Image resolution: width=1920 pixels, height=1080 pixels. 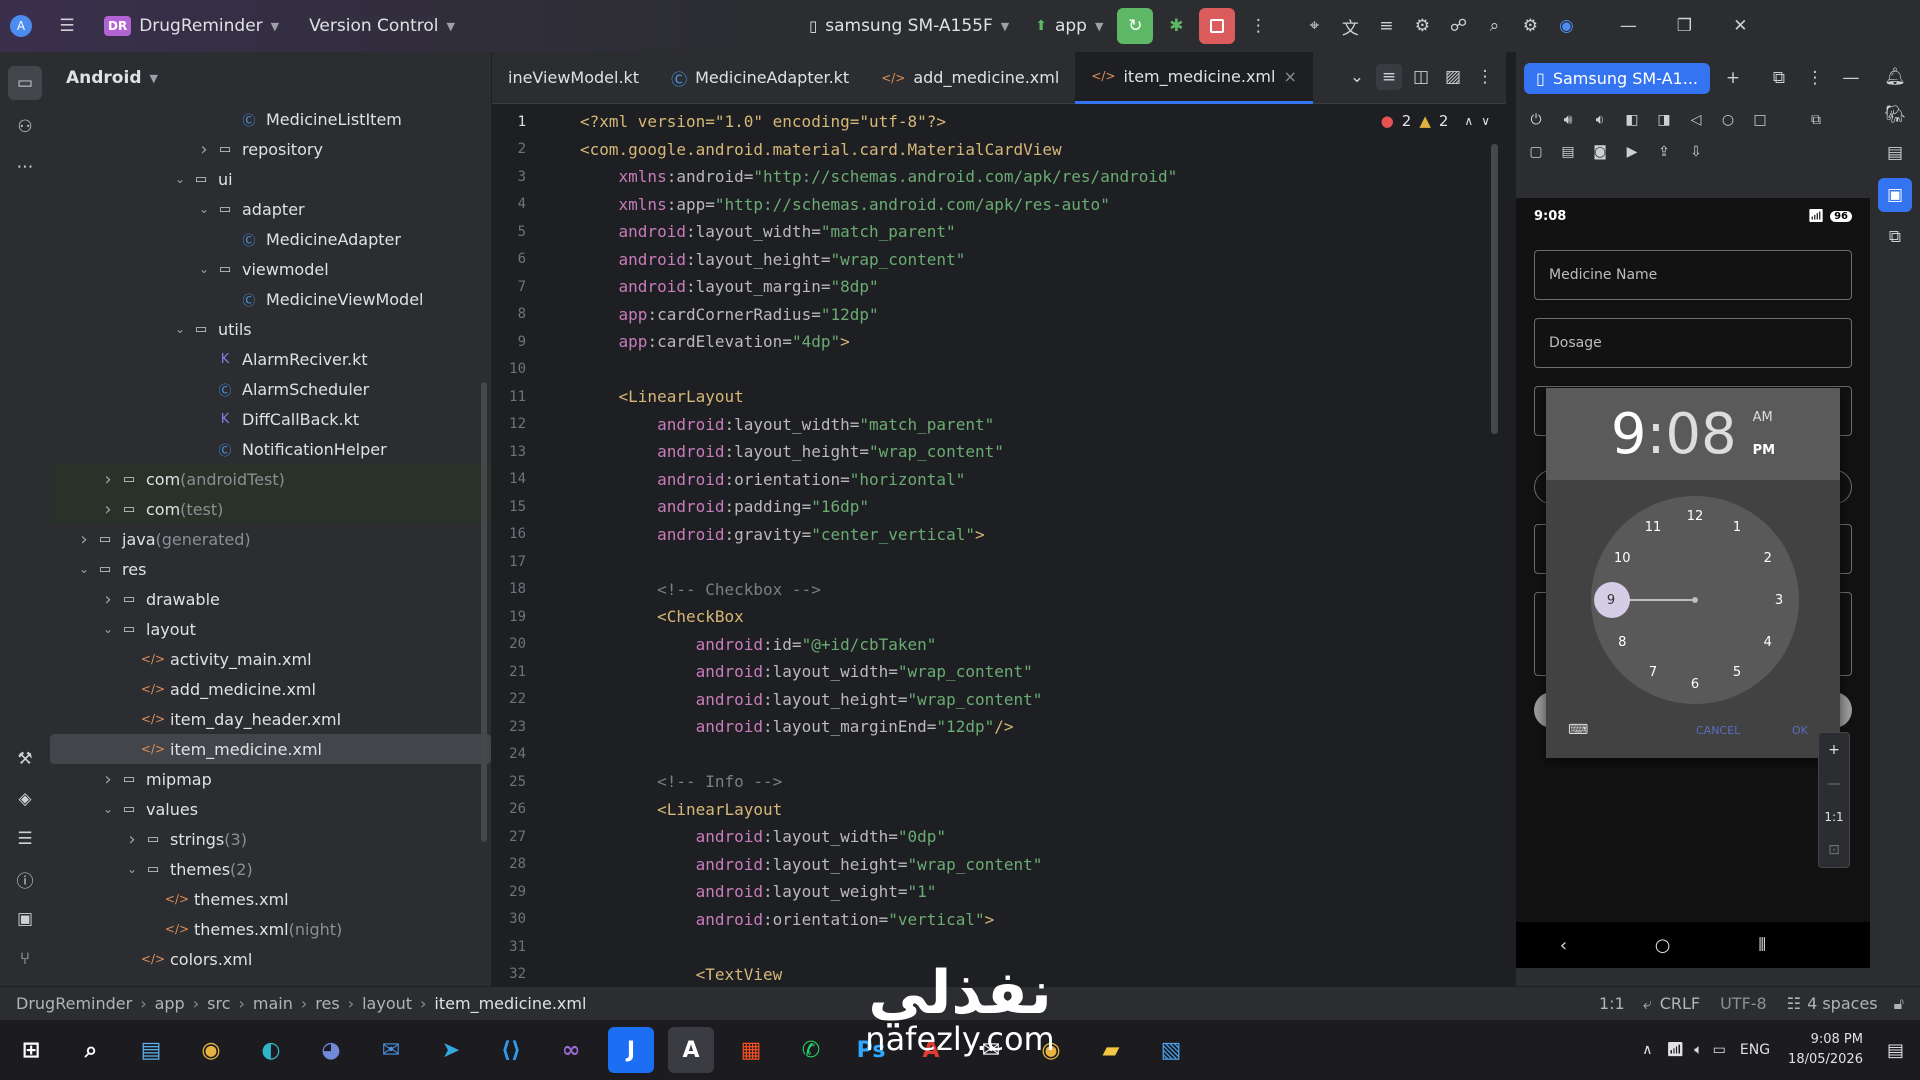 What do you see at coordinates (1895, 195) in the screenshot?
I see `running-devices-icon: ▣` at bounding box center [1895, 195].